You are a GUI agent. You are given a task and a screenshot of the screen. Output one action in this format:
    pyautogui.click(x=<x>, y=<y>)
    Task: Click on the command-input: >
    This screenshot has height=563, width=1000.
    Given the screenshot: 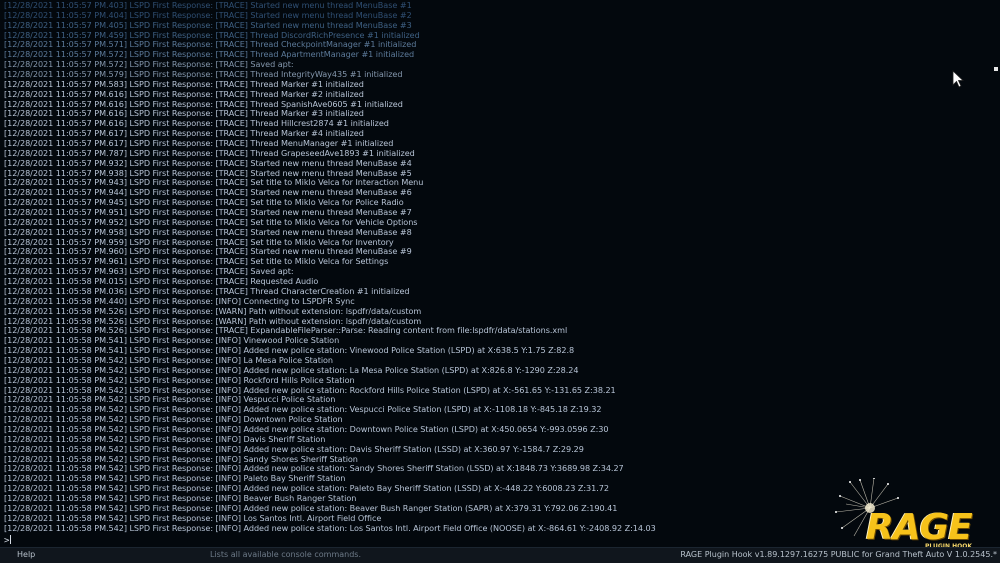 What is the action you would take?
    pyautogui.click(x=8, y=541)
    